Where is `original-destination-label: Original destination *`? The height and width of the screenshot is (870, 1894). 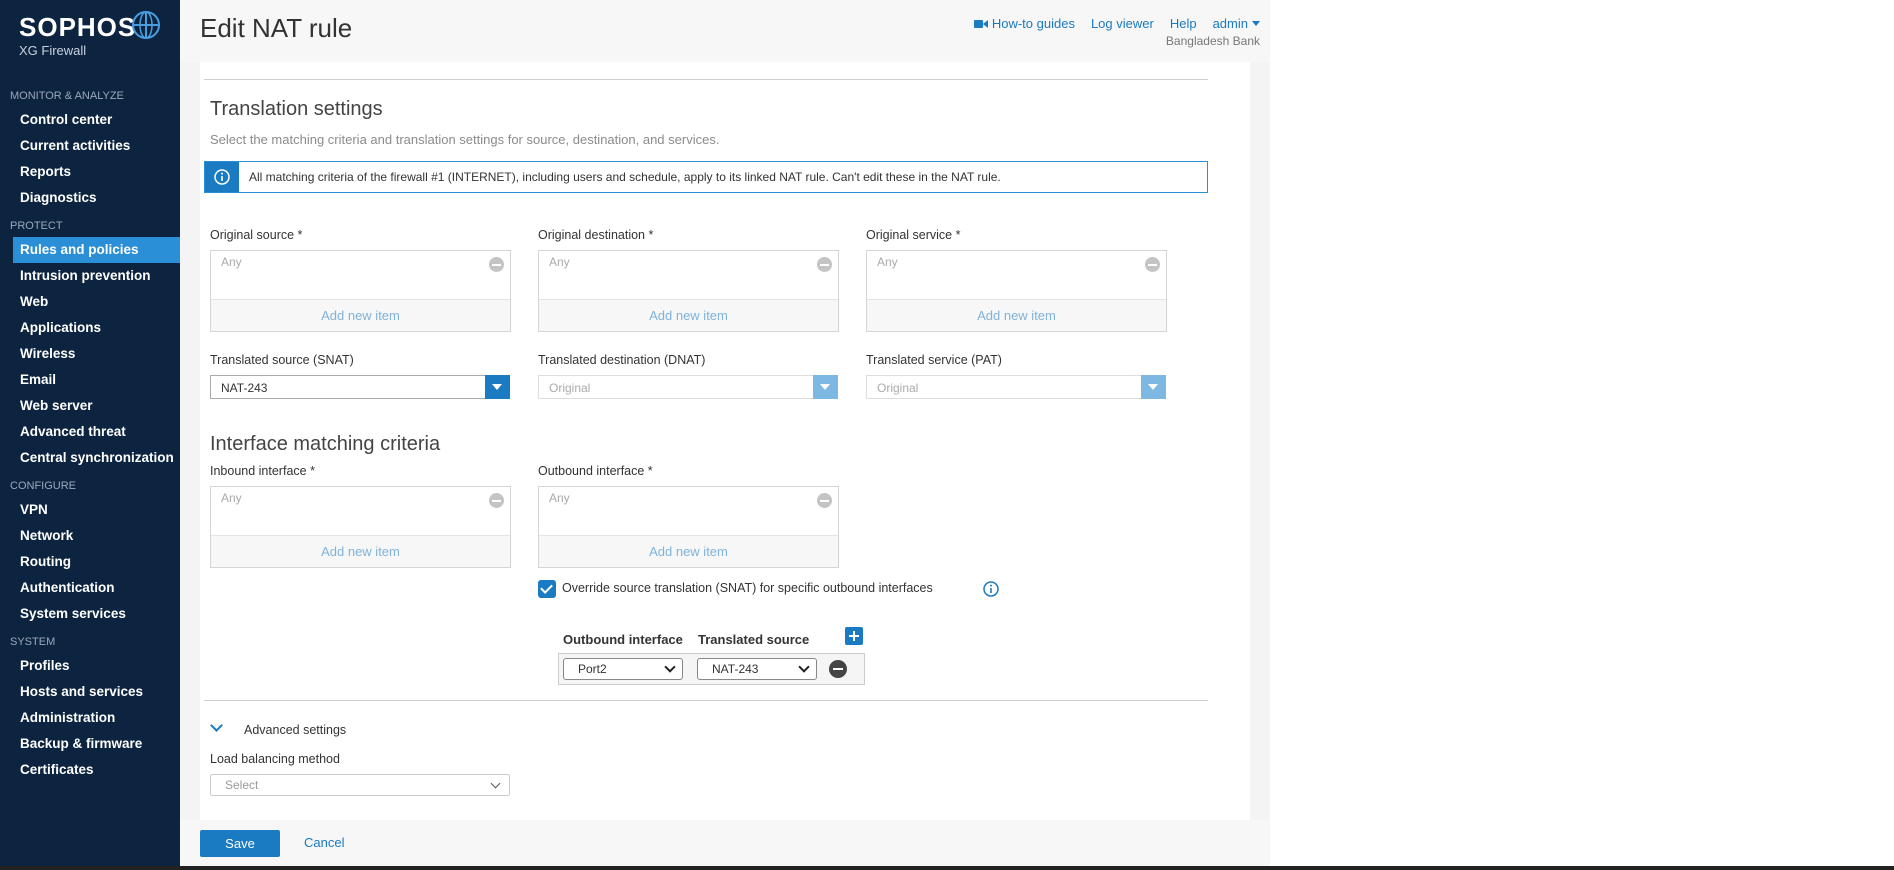 original-destination-label: Original destination * is located at coordinates (596, 235).